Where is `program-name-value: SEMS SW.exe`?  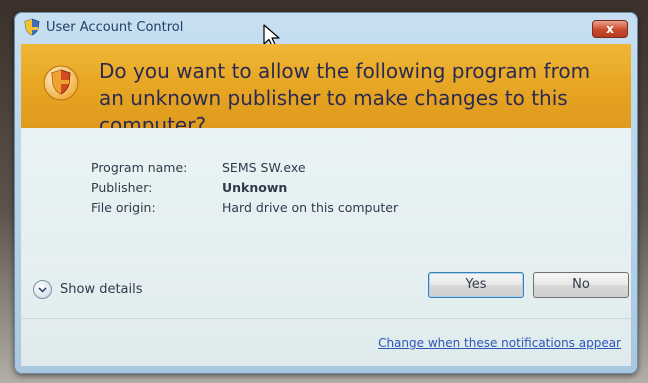 program-name-value: SEMS SW.exe is located at coordinates (264, 167).